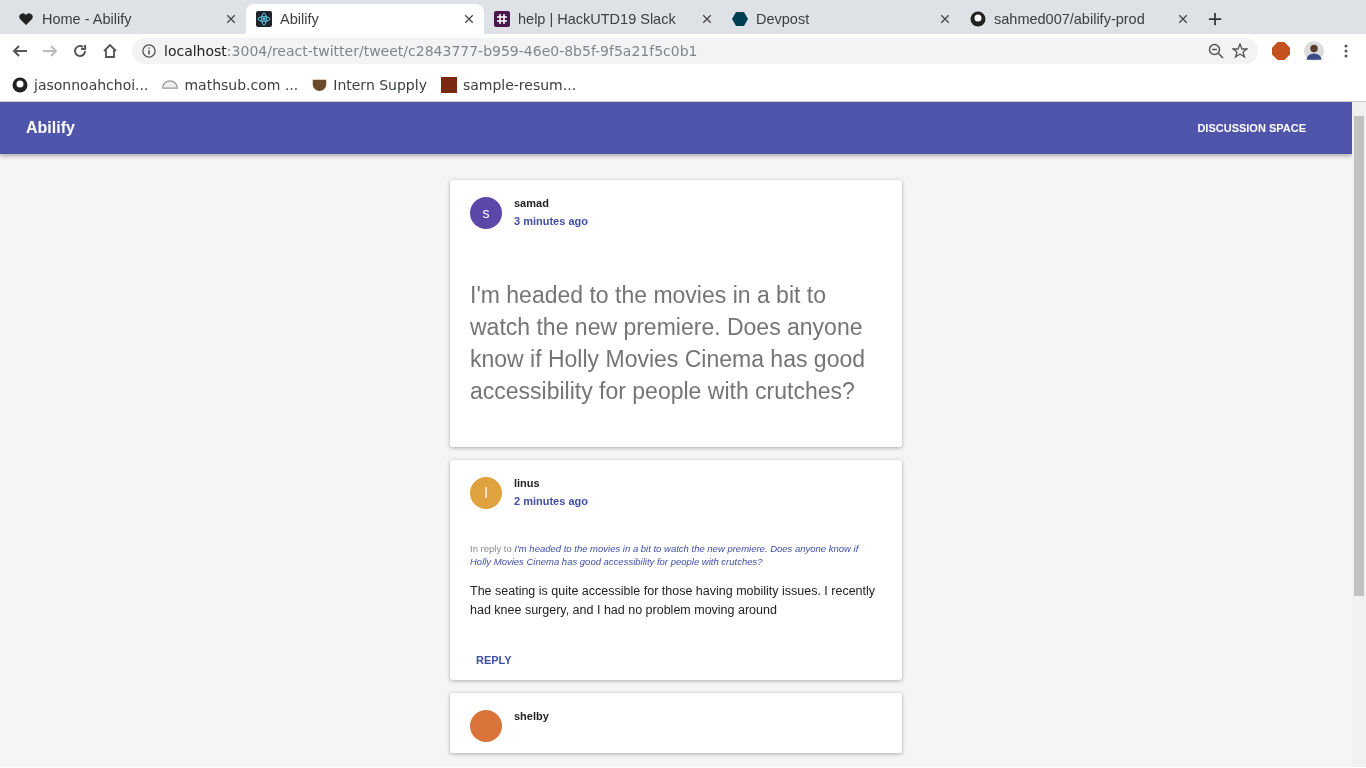  What do you see at coordinates (365, 19) in the screenshot?
I see `browser-tab: Abilify` at bounding box center [365, 19].